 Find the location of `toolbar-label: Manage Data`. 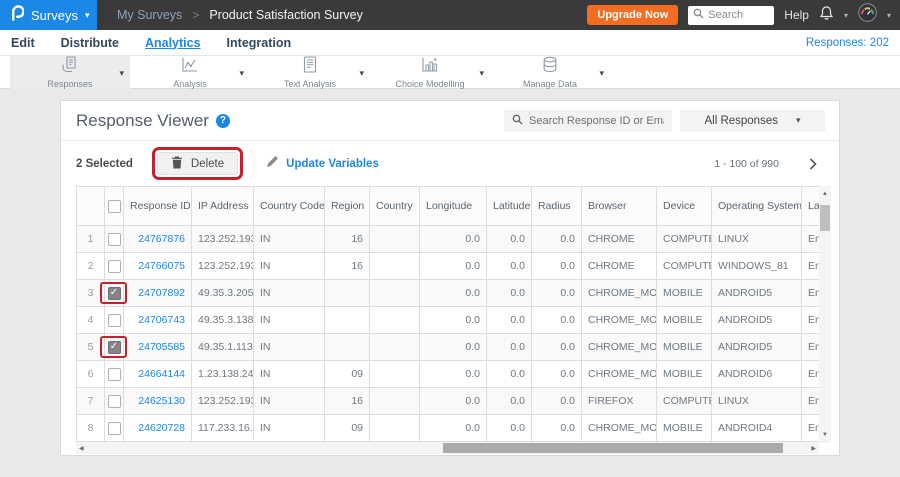

toolbar-label: Manage Data is located at coordinates (550, 84).